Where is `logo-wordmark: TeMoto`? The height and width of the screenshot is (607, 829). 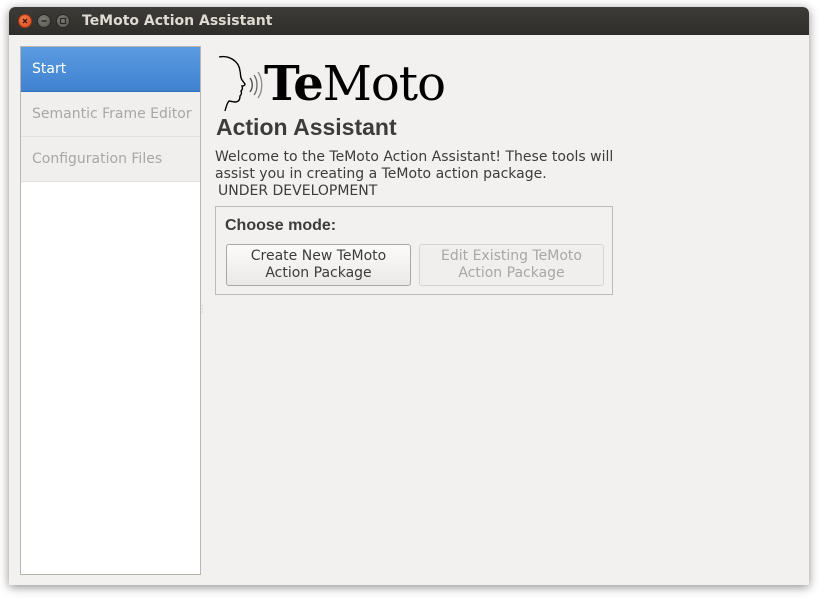 logo-wordmark: TeMoto is located at coordinates (355, 84).